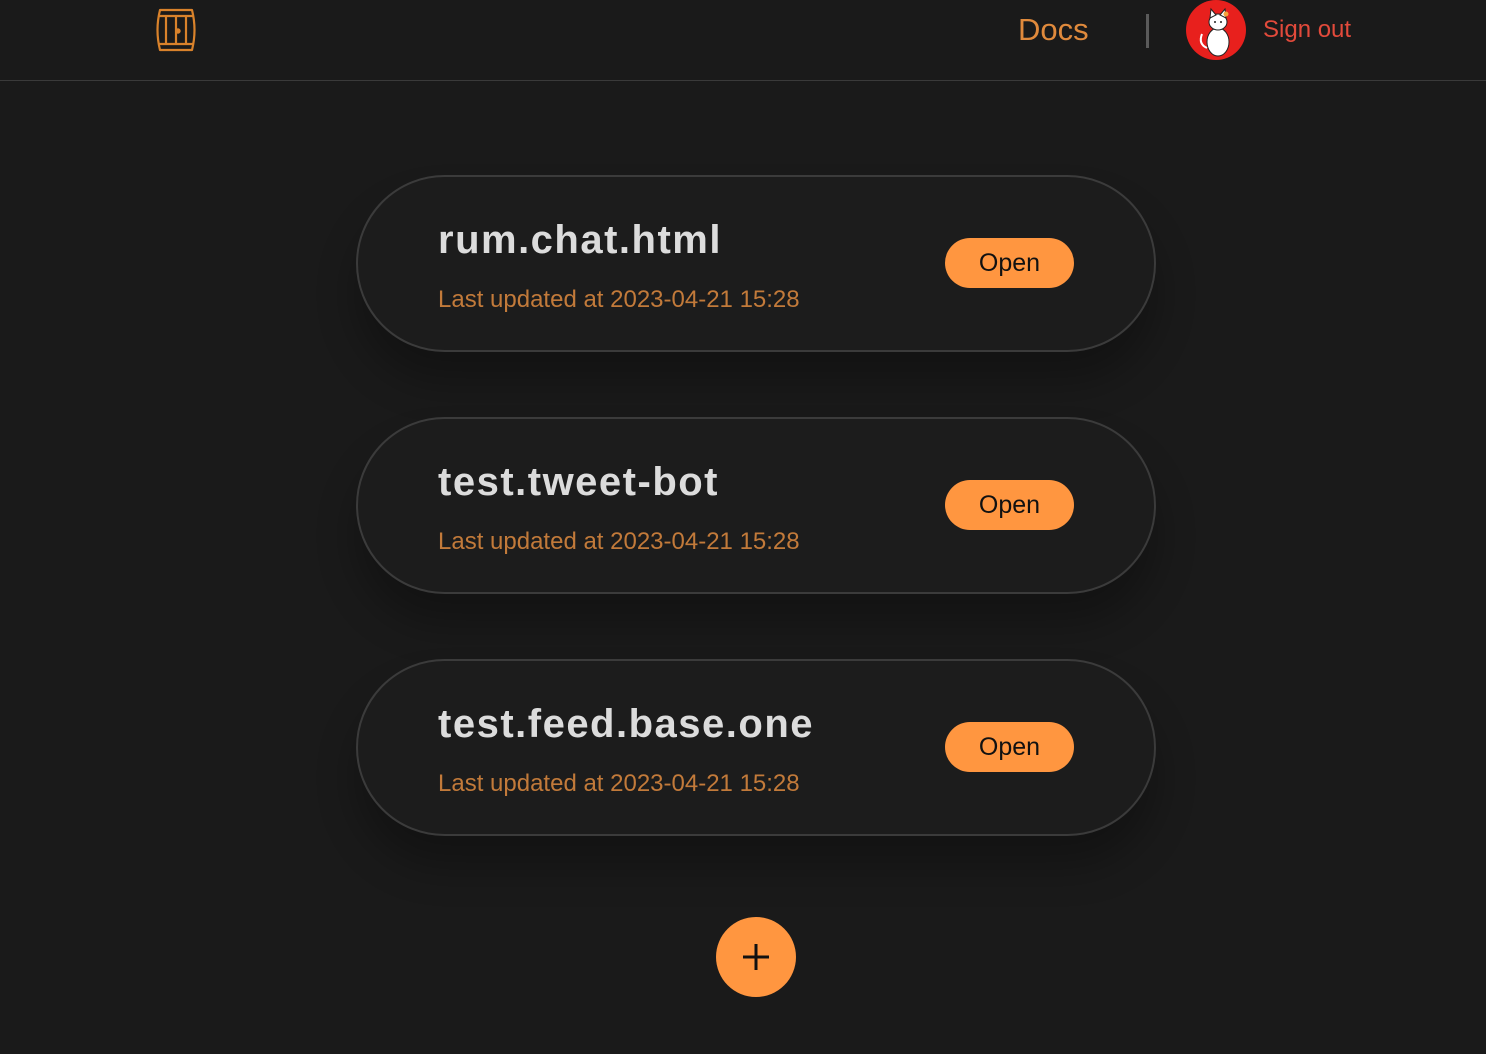 The width and height of the screenshot is (1486, 1054). What do you see at coordinates (176, 30) in the screenshot?
I see `barrel-logo-icon` at bounding box center [176, 30].